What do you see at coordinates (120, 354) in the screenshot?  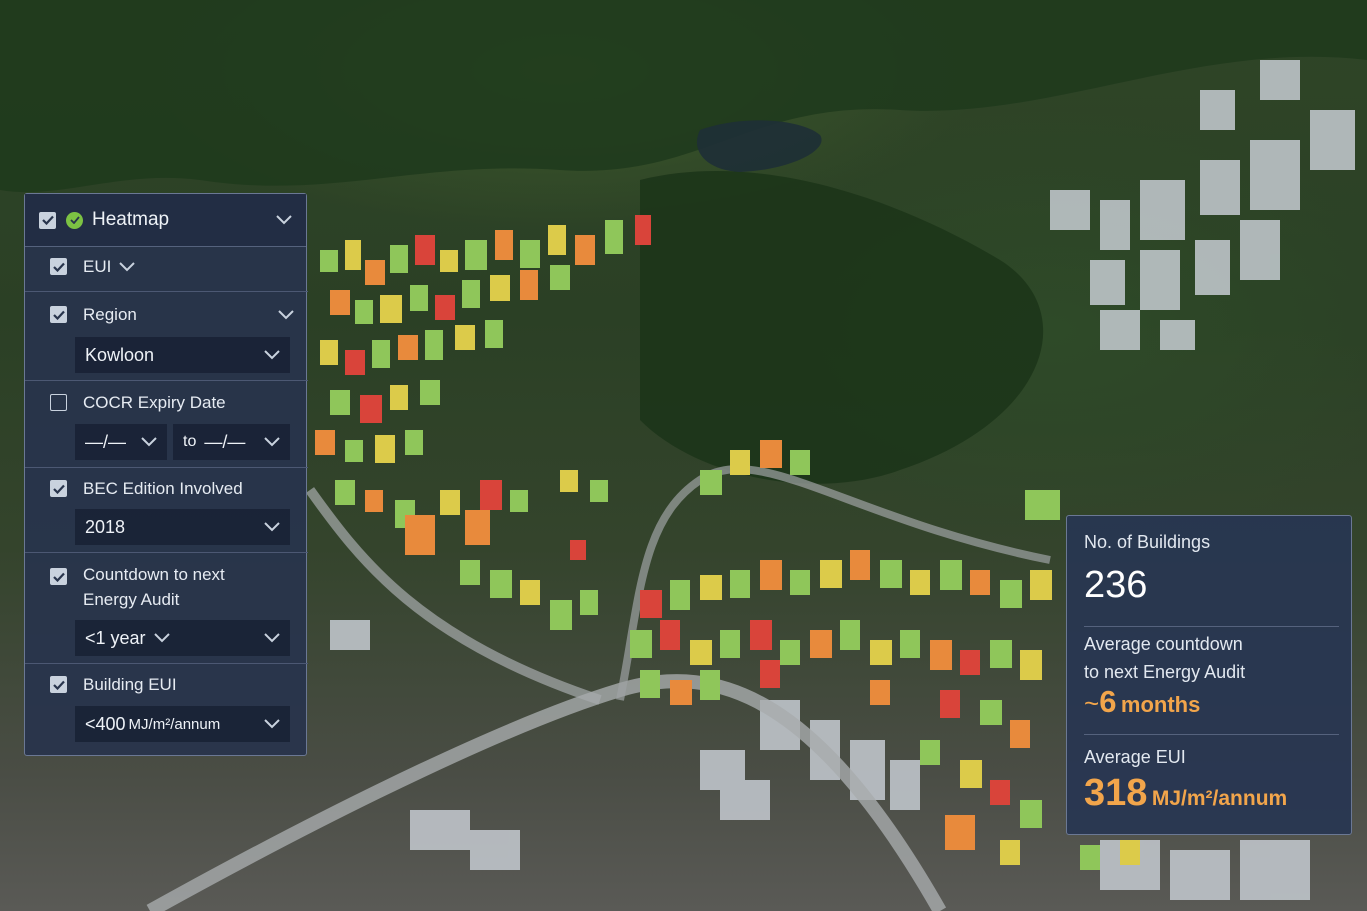 I see `region-value: Kowloon` at bounding box center [120, 354].